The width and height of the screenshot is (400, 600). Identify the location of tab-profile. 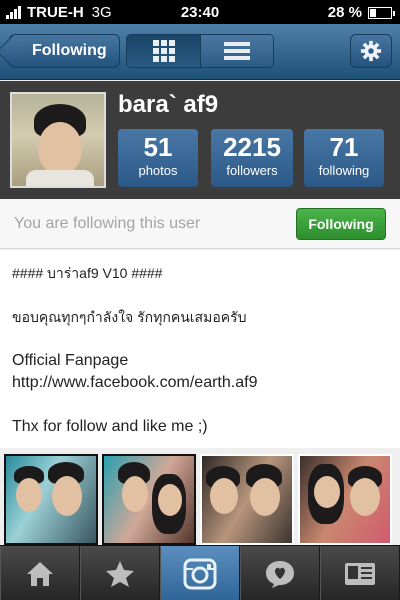
(360, 573).